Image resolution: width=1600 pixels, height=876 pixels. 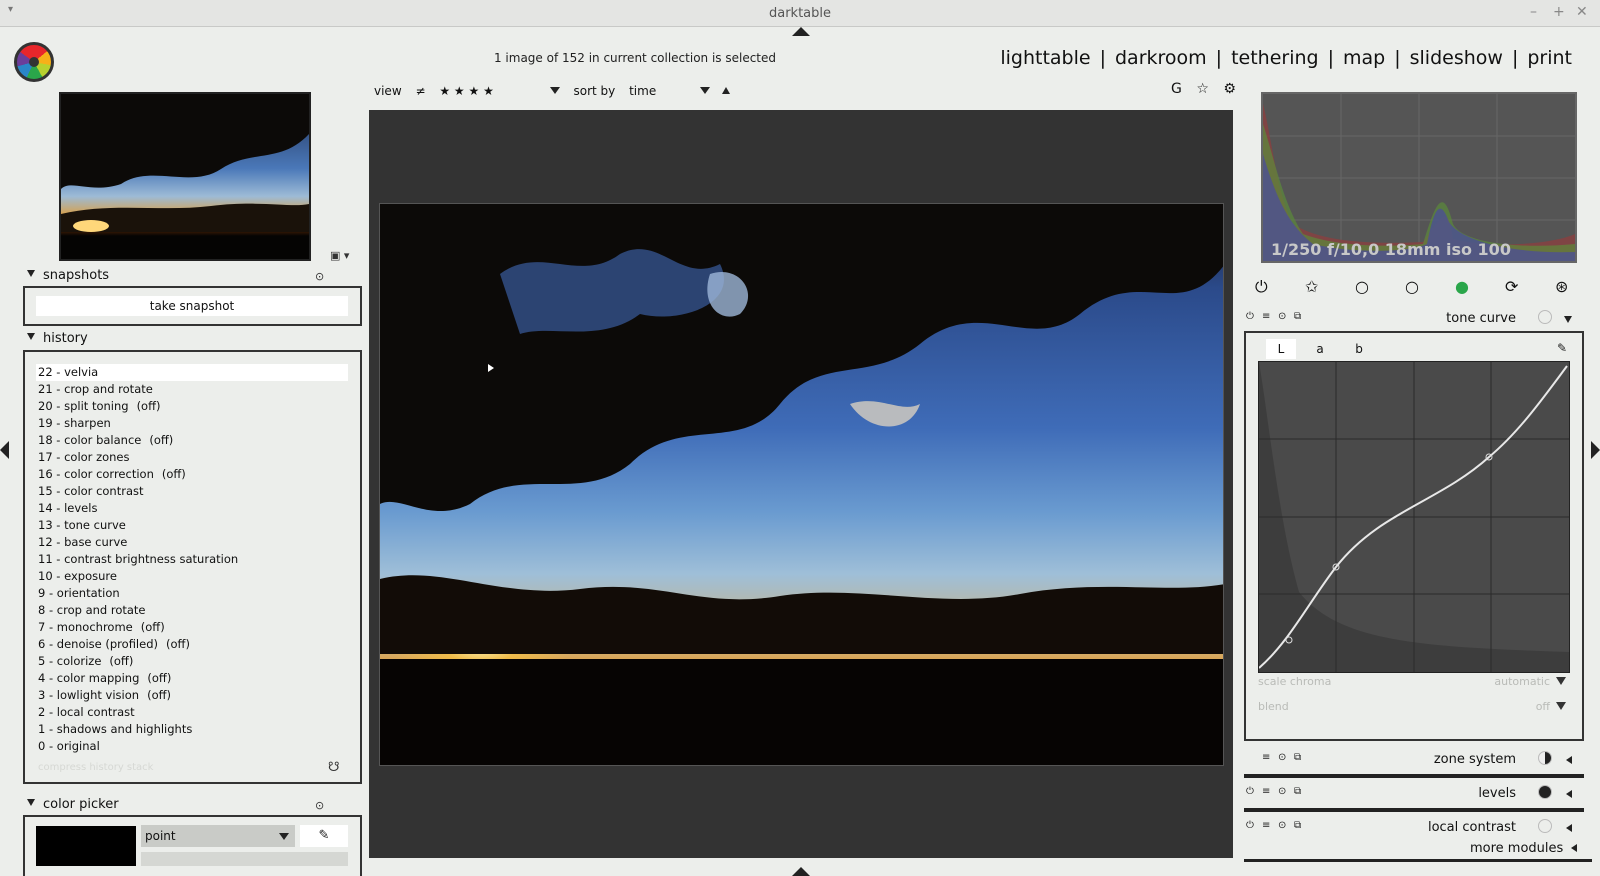 What do you see at coordinates (1045, 58) in the screenshot?
I see `view-lighttable: lighttable` at bounding box center [1045, 58].